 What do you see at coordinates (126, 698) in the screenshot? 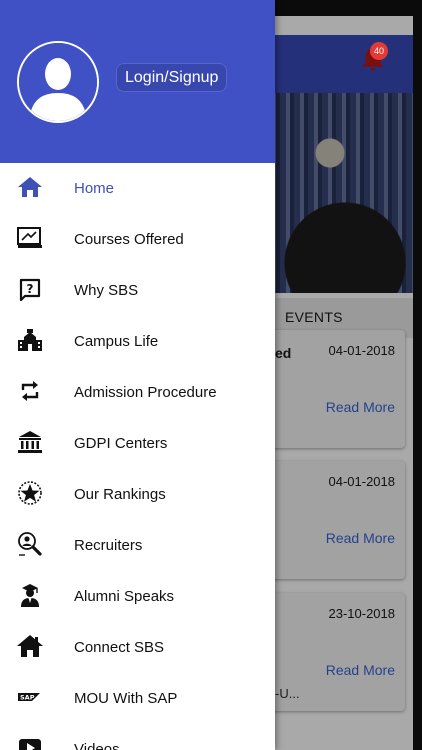
I see `menu-item-label: MOU With SAP` at bounding box center [126, 698].